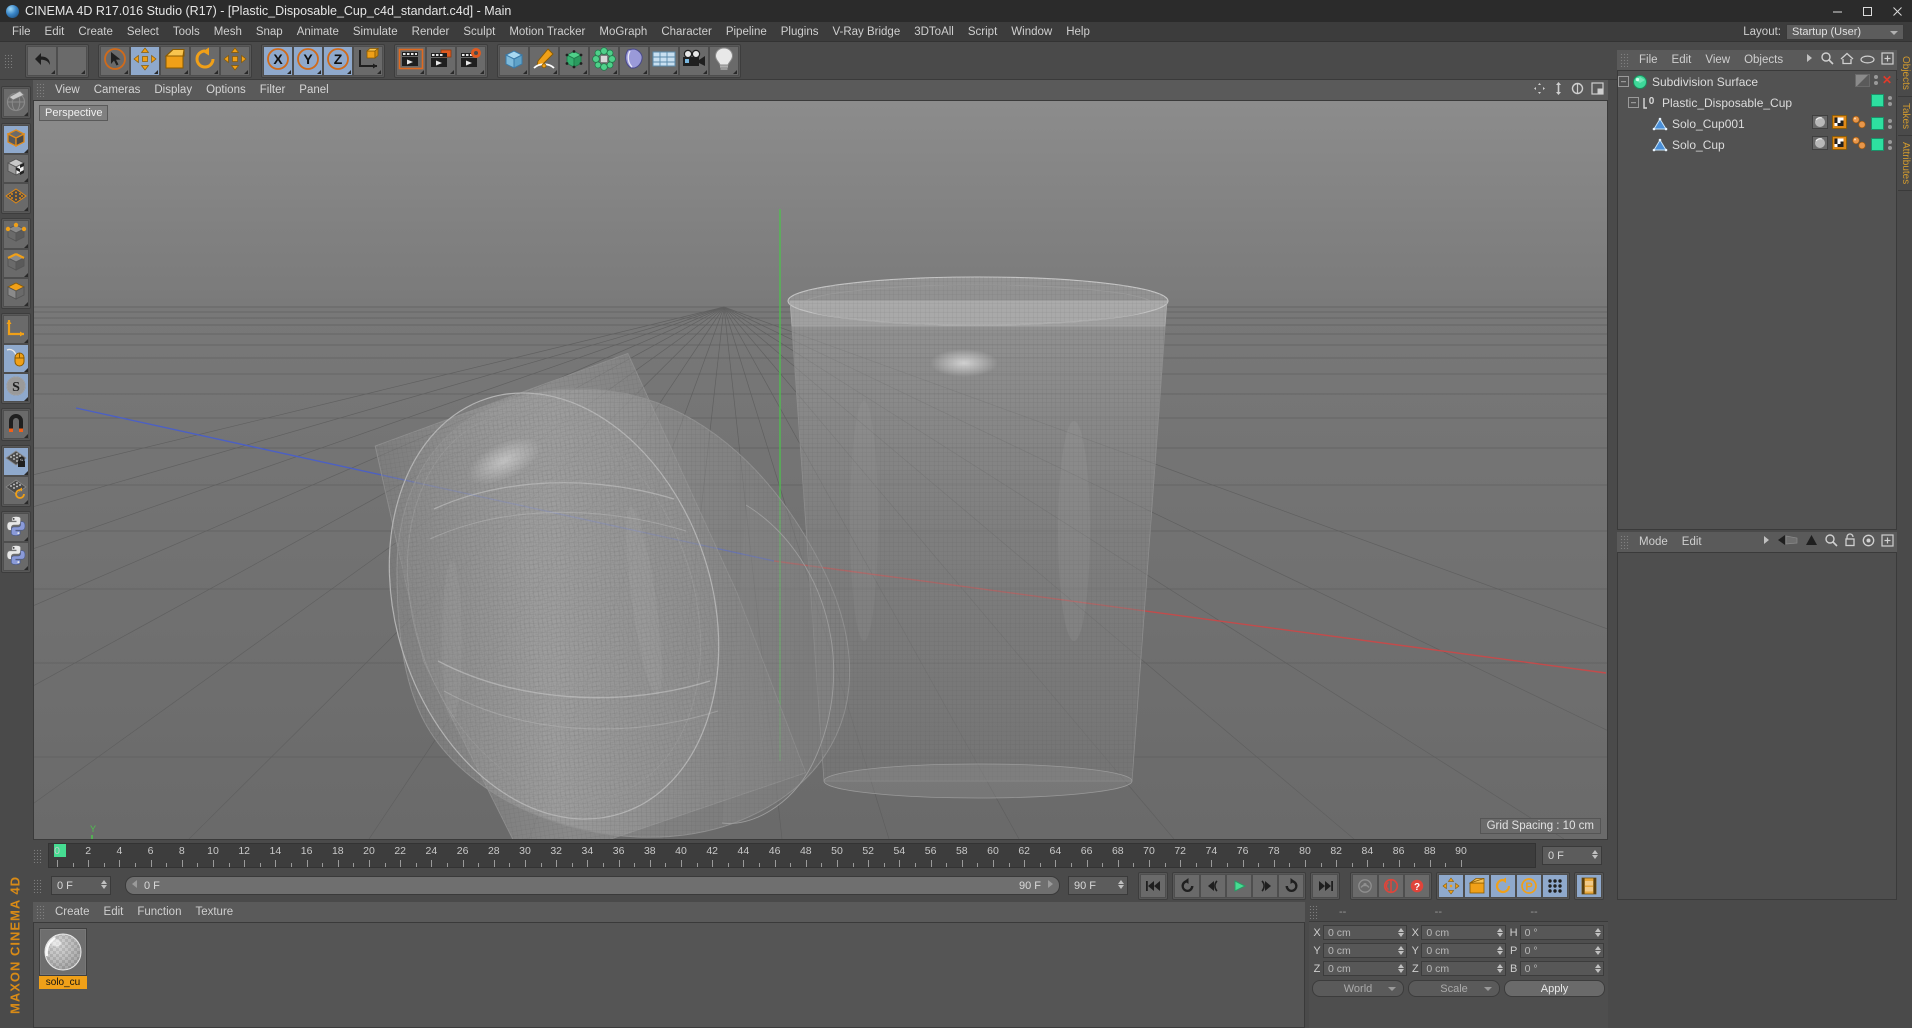 The height and width of the screenshot is (1028, 1912). I want to click on object-axis-button, so click(16, 329).